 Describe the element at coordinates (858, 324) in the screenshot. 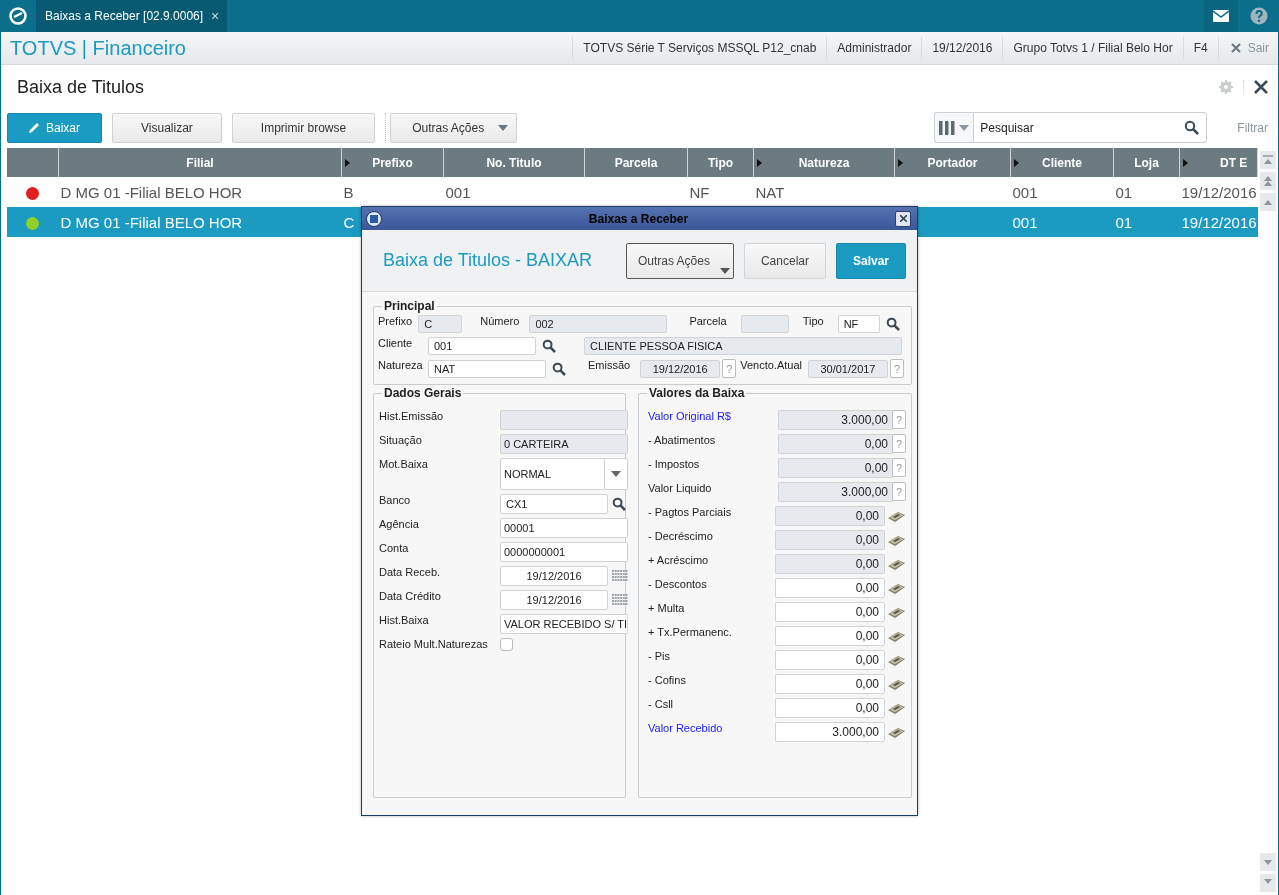

I see `input-field: NF` at that location.